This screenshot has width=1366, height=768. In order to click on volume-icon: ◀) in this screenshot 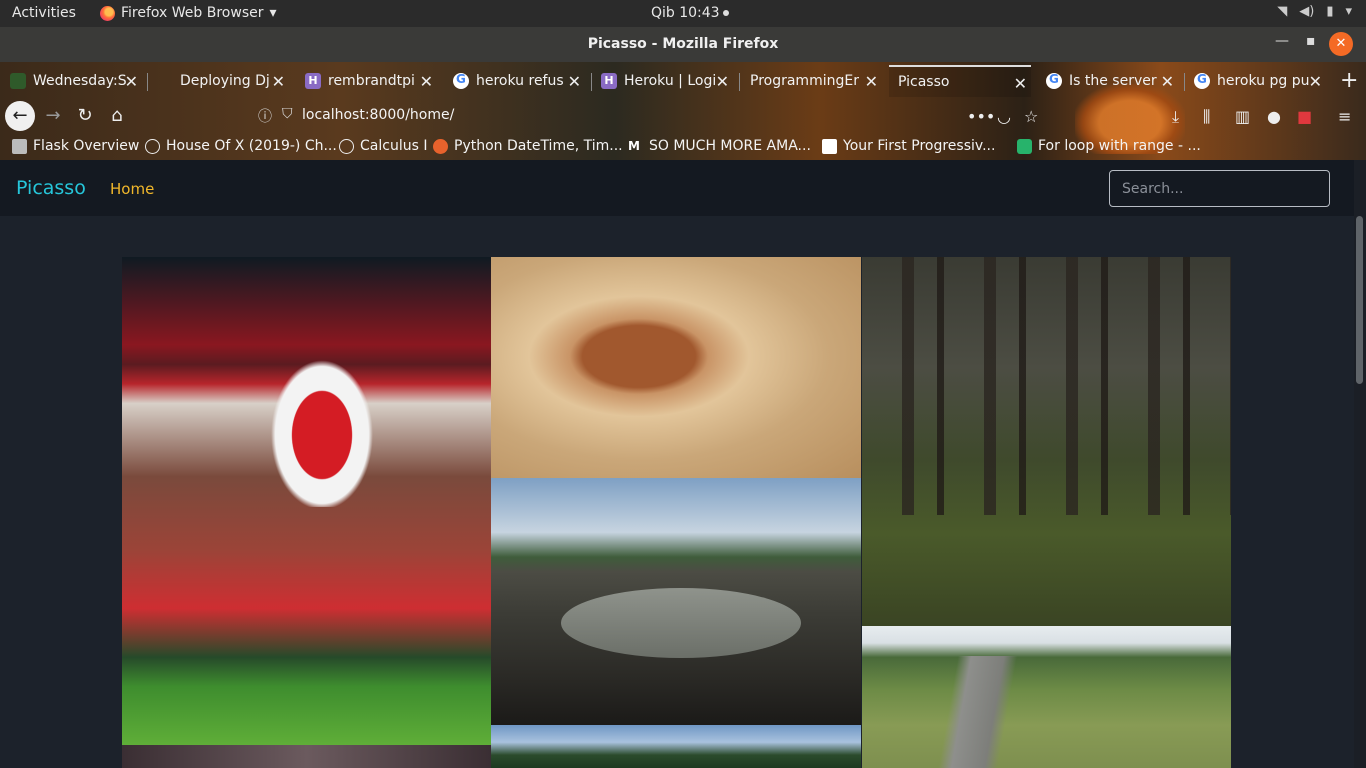, I will do `click(1307, 11)`.